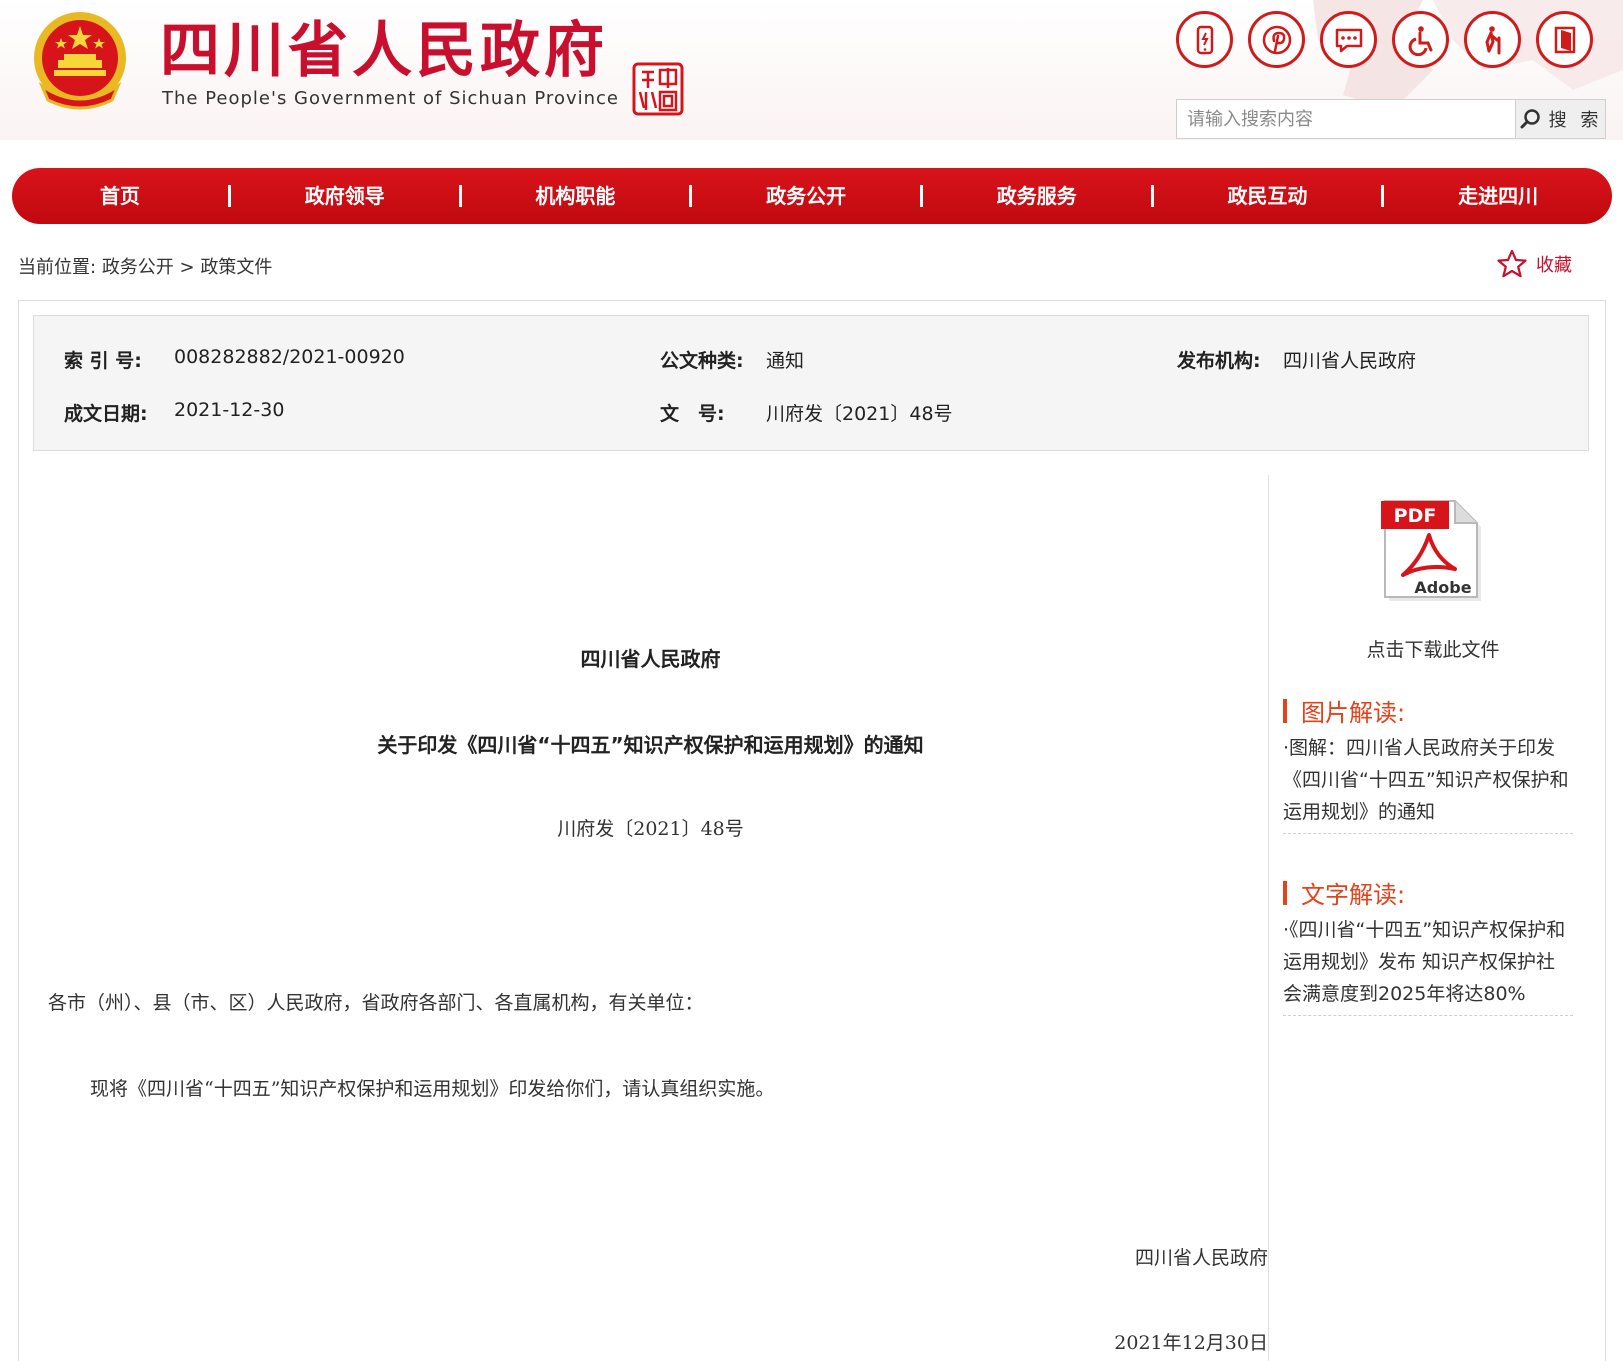  I want to click on search-button: 搜 索, so click(1560, 119).